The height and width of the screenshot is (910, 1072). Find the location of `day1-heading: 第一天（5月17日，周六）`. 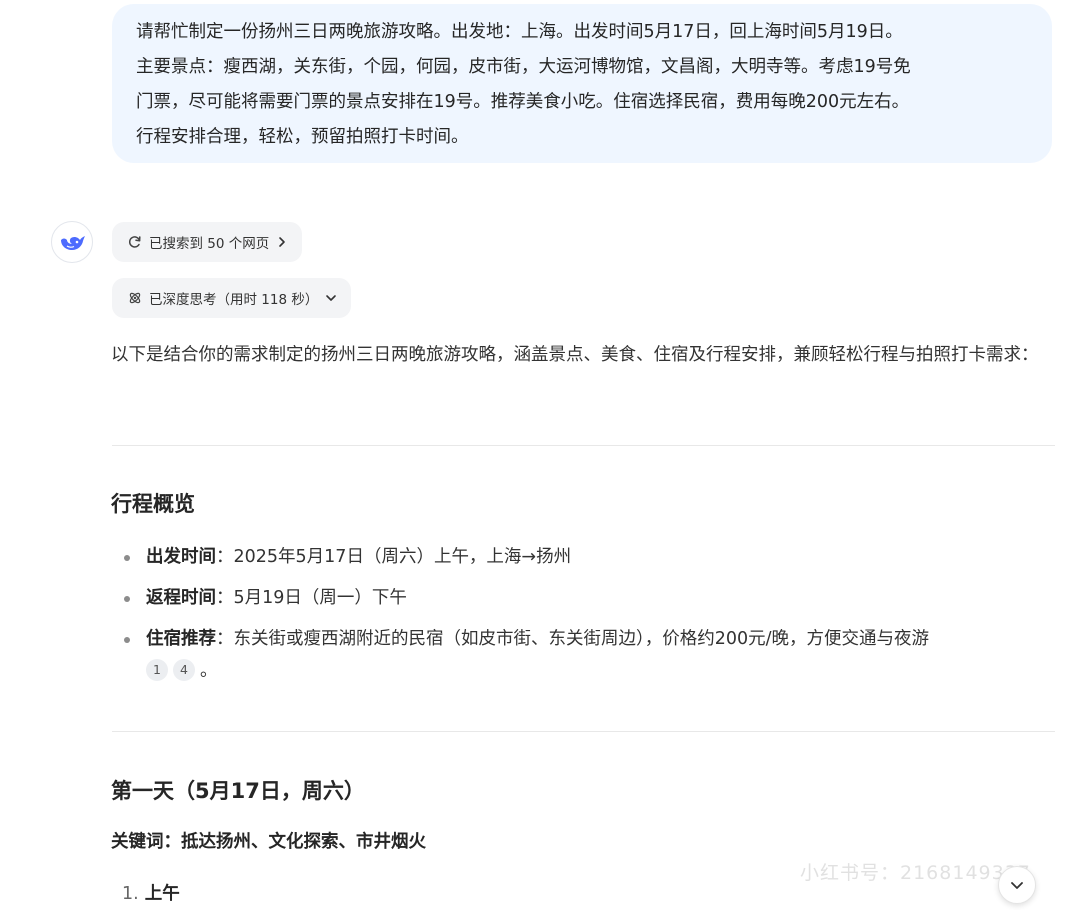

day1-heading: 第一天（5月17日，周六） is located at coordinates (238, 791).